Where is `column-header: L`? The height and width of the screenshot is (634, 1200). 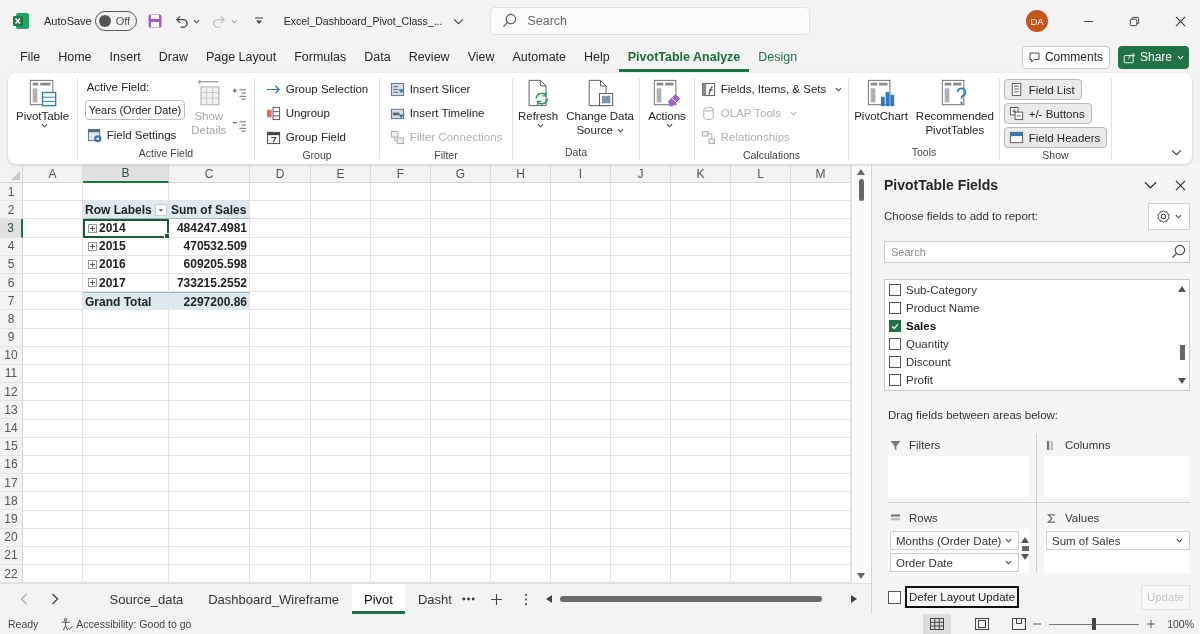
column-header: L is located at coordinates (761, 174).